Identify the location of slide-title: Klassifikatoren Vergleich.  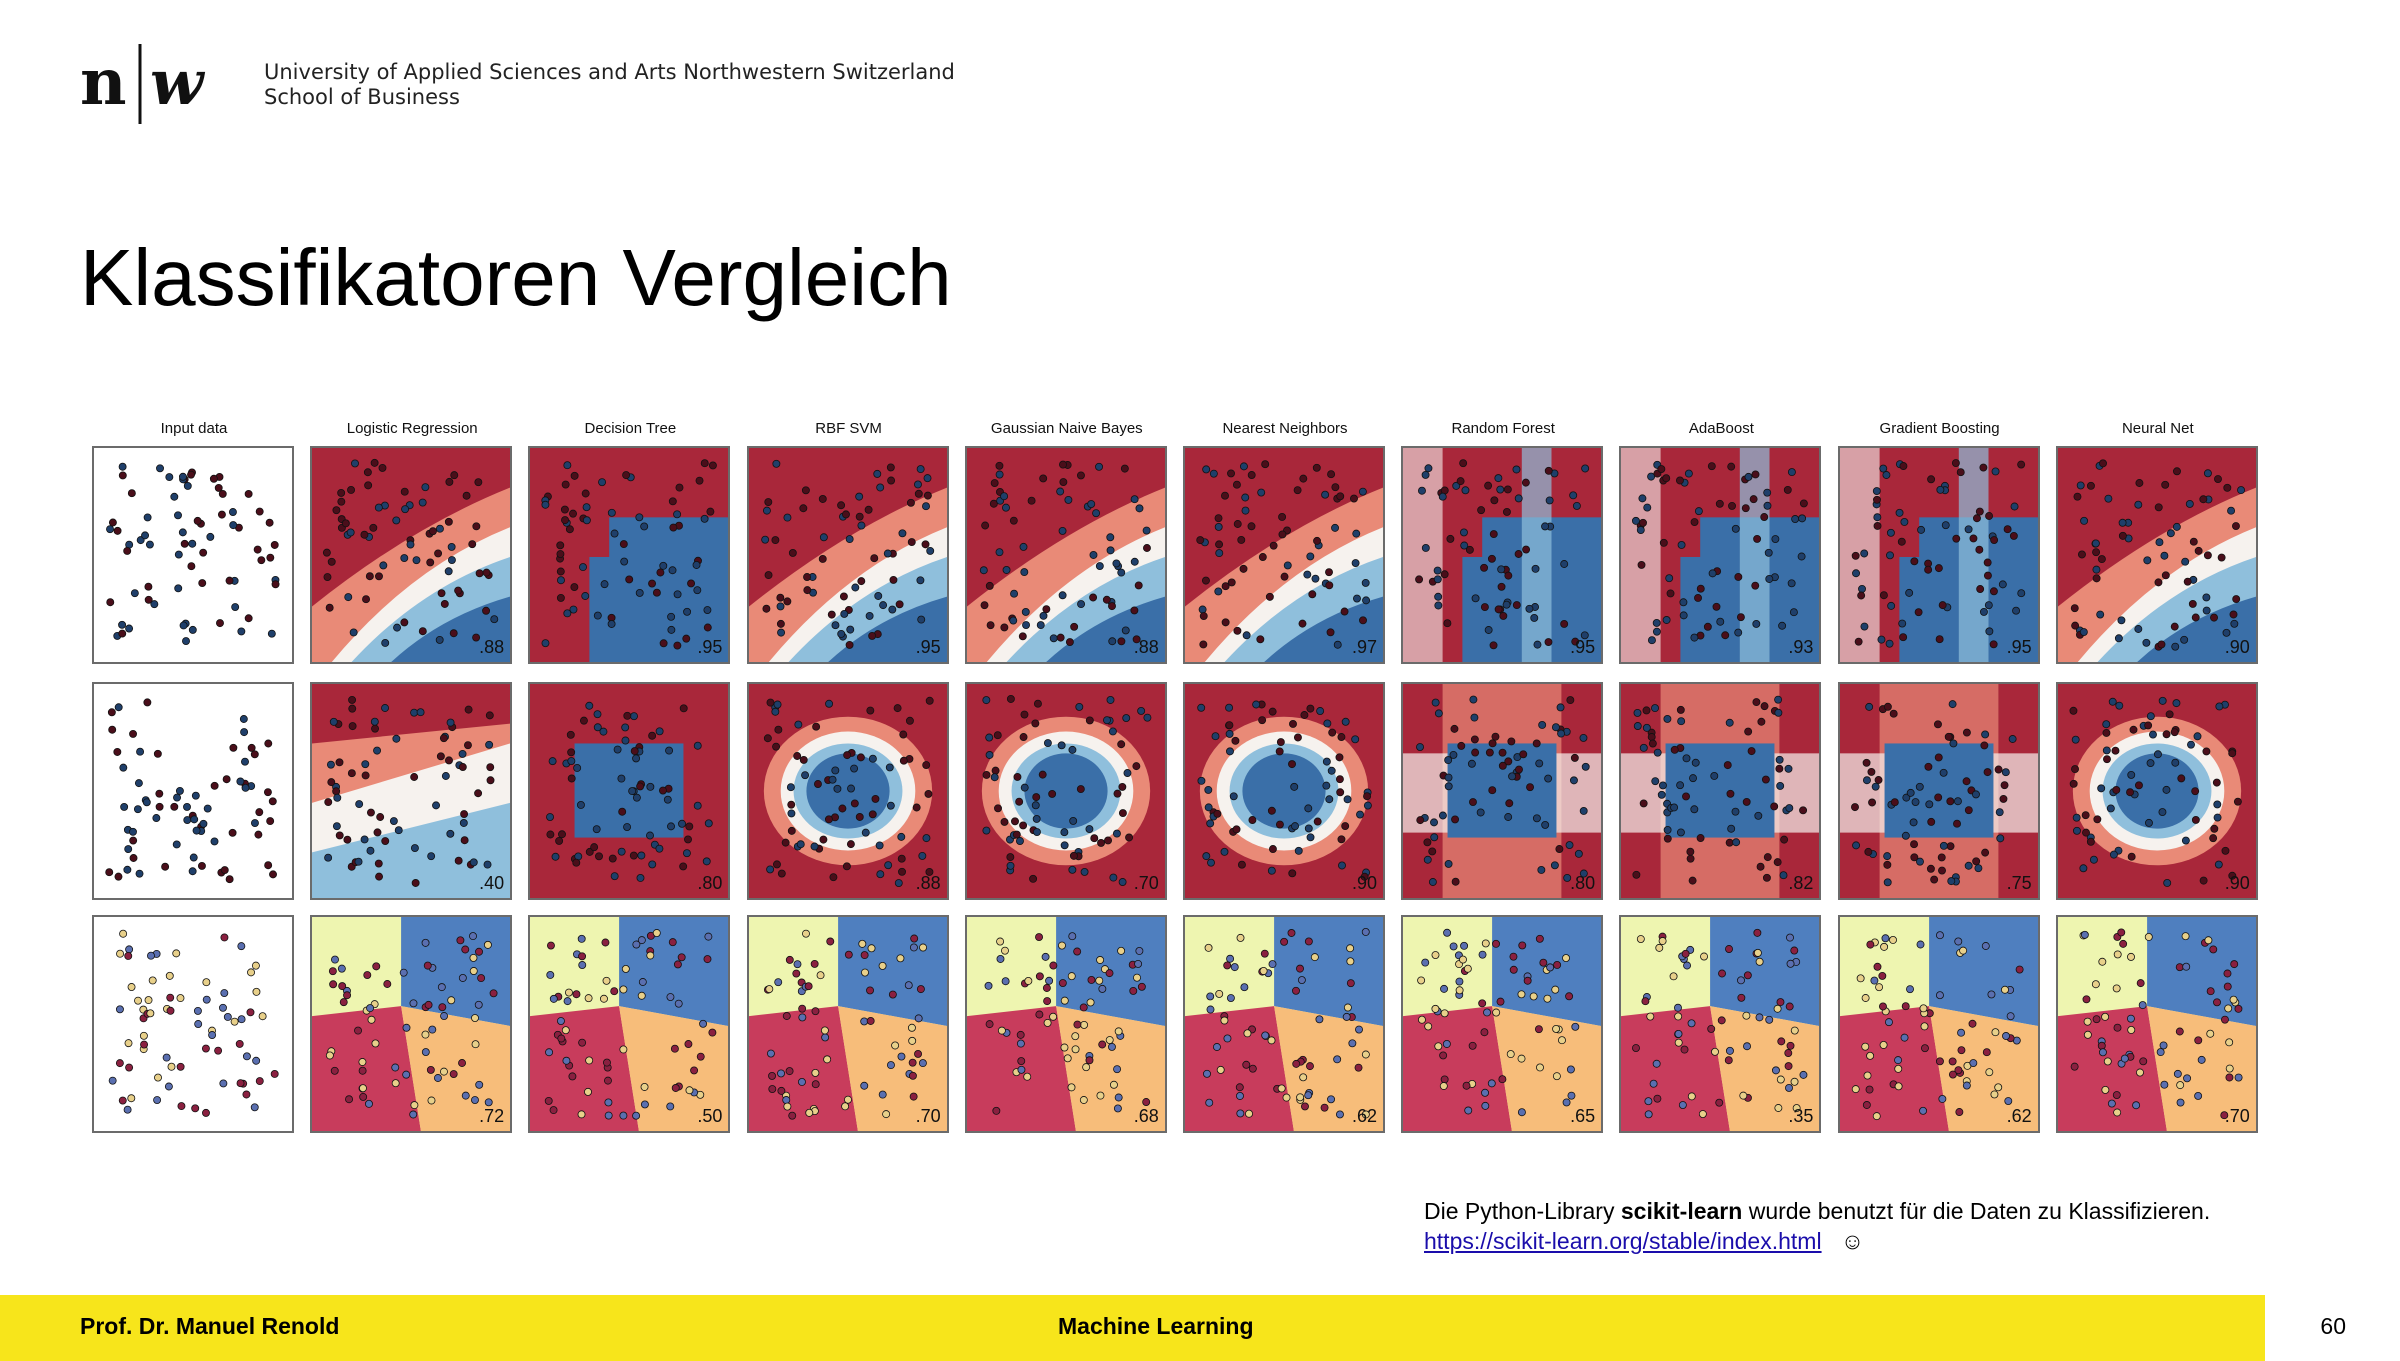
(516, 277).